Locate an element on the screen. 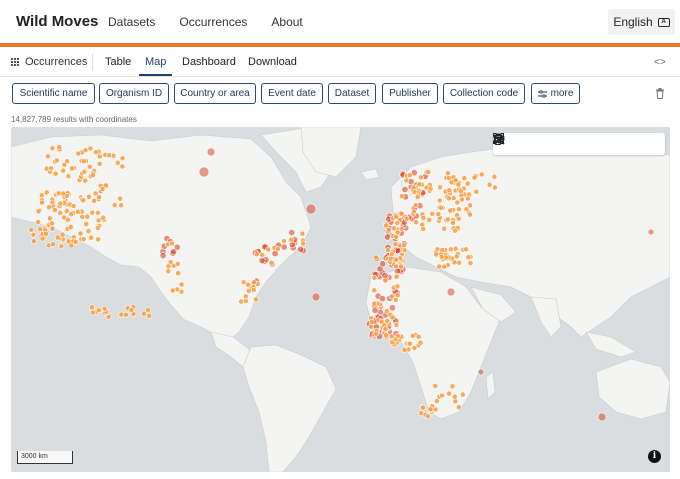  nav-datasets: Datasets is located at coordinates (131, 22).